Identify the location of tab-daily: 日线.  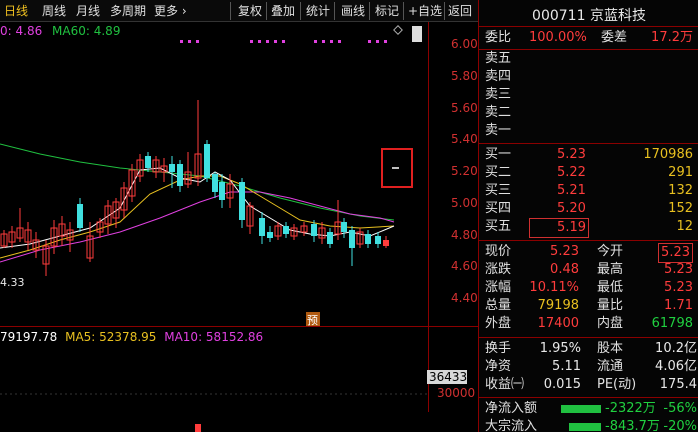
(16, 11).